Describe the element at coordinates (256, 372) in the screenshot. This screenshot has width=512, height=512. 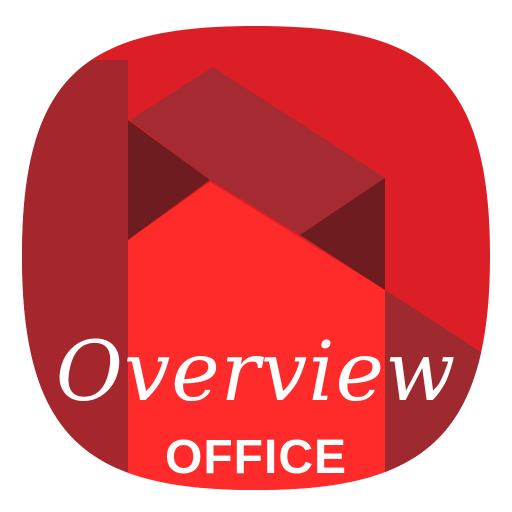
I see `overview-script-text: Overview` at that location.